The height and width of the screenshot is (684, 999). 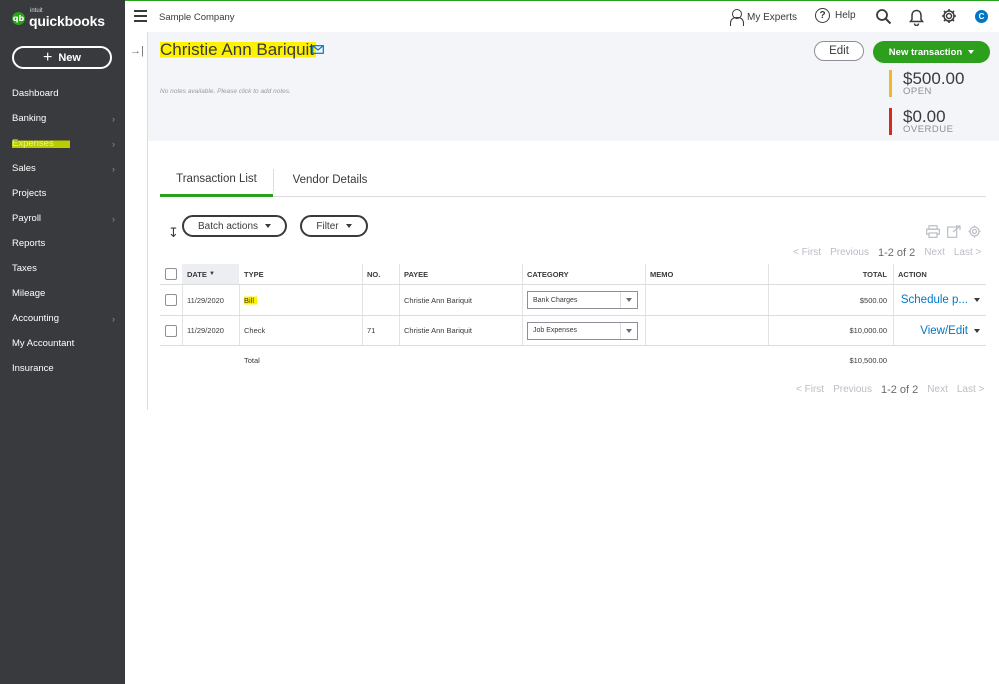 I want to click on overdue-amount: $0.00, so click(x=924, y=116).